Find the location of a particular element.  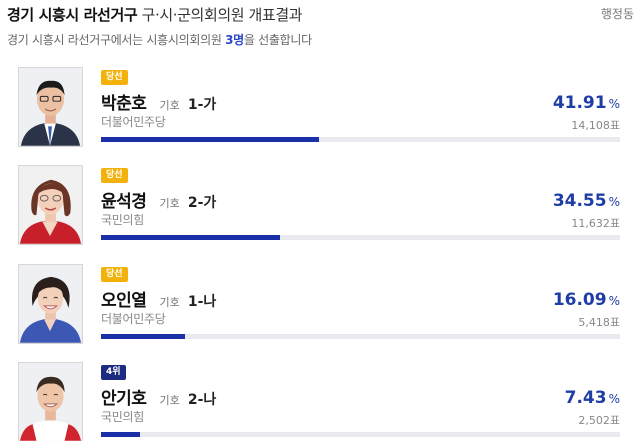

page-title: 경기 시흥시 라선거구 구·시·군의회의원 개표결과 is located at coordinates (155, 14).